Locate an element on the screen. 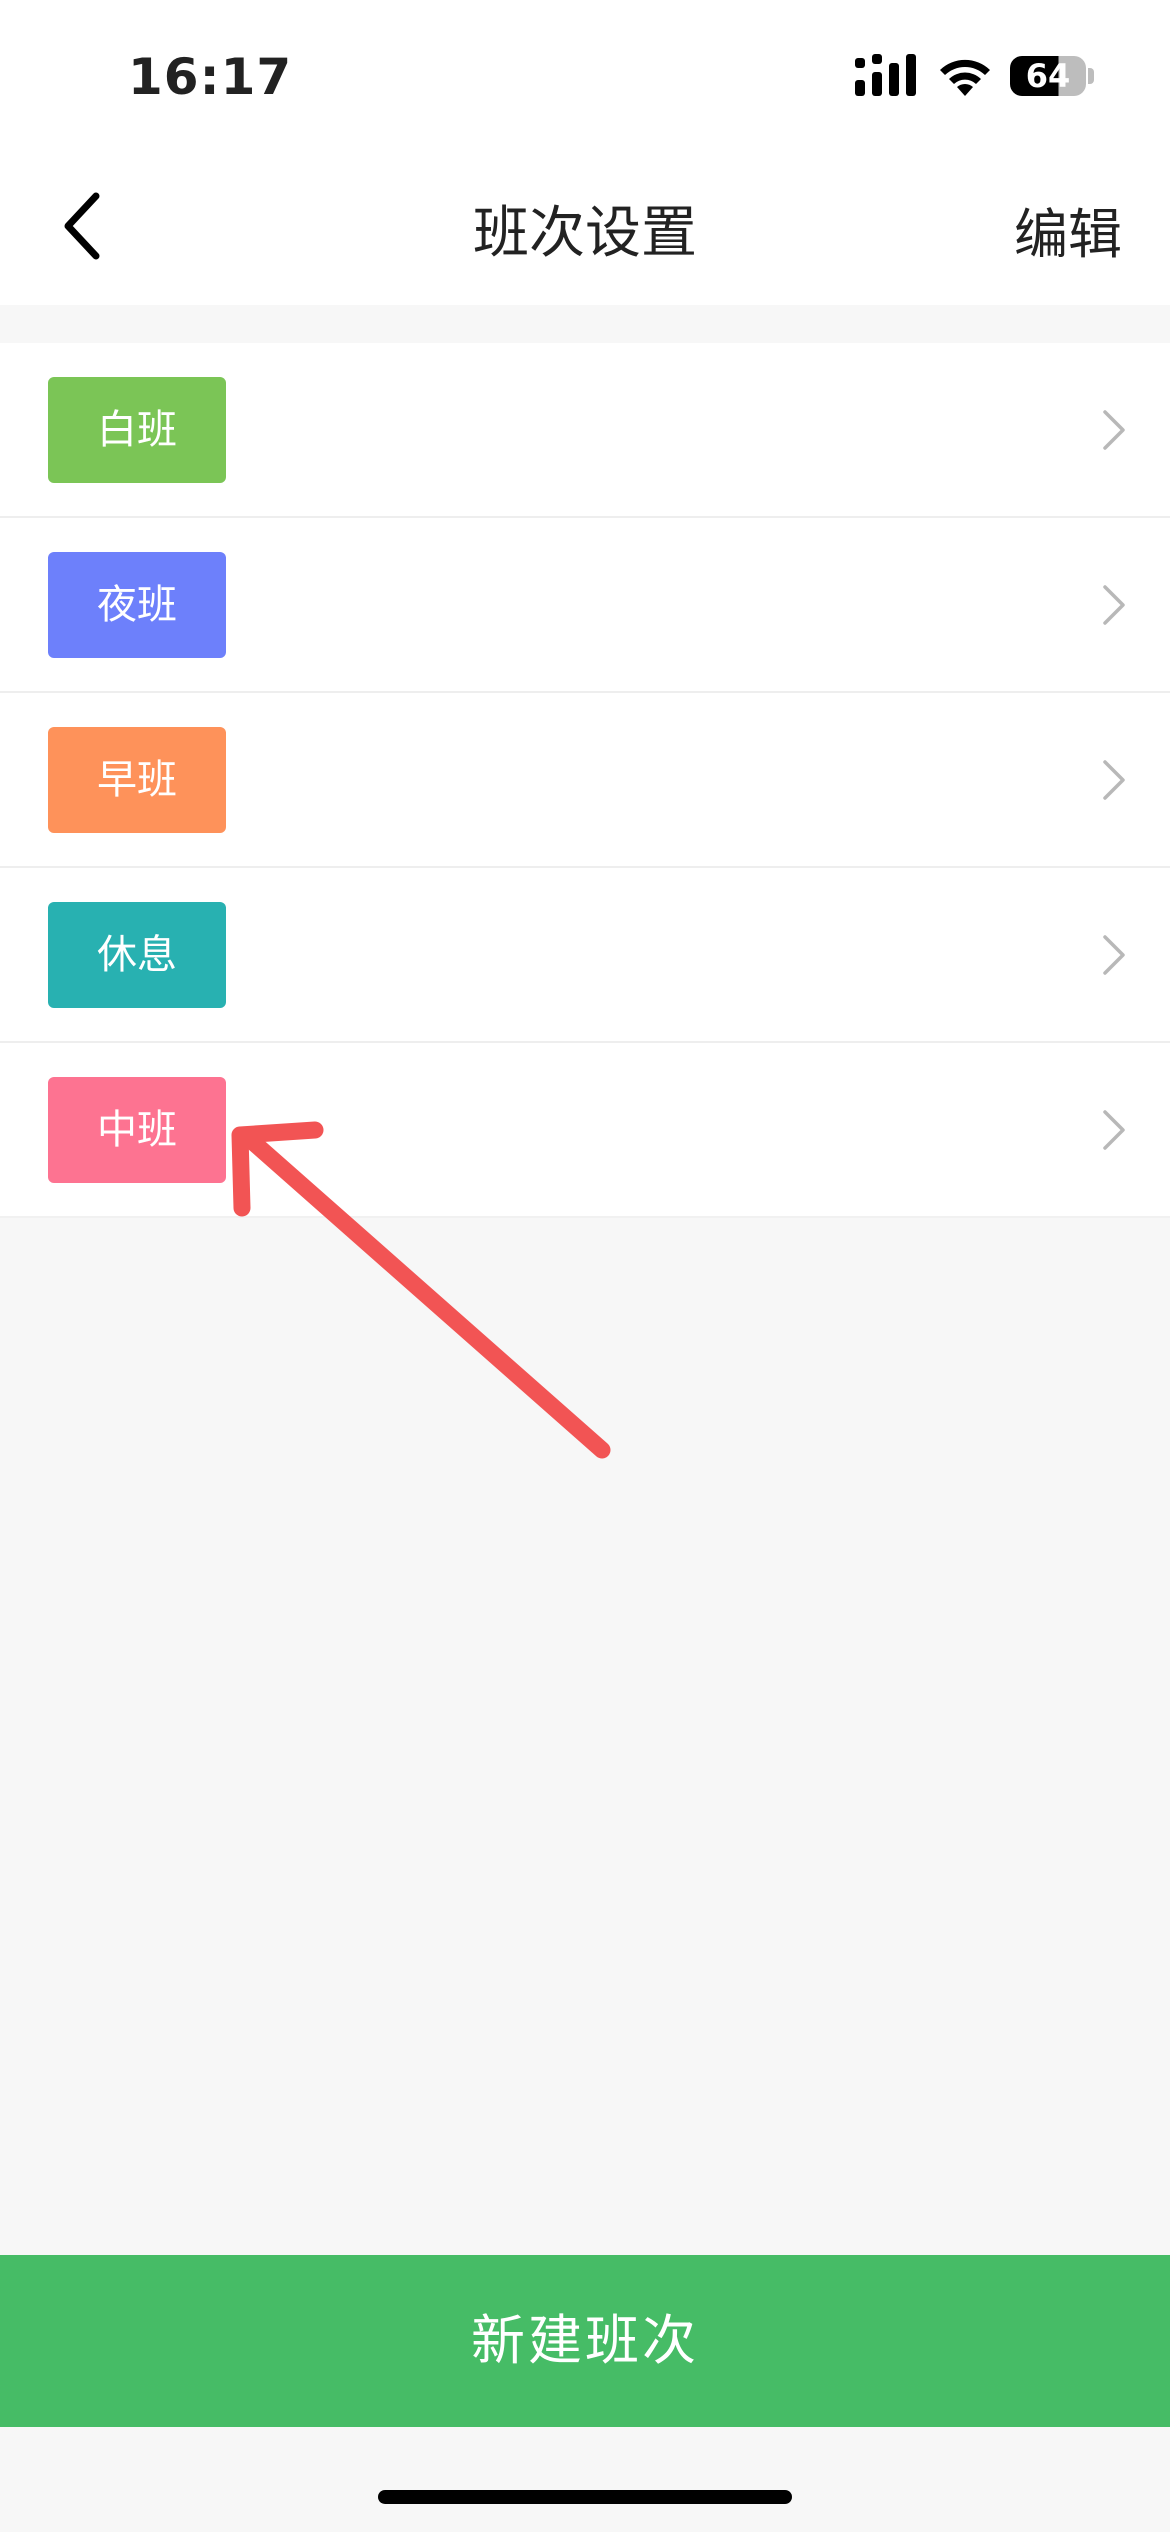 This screenshot has height=2532, width=1170. battery-icon: 64 is located at coordinates (1048, 76).